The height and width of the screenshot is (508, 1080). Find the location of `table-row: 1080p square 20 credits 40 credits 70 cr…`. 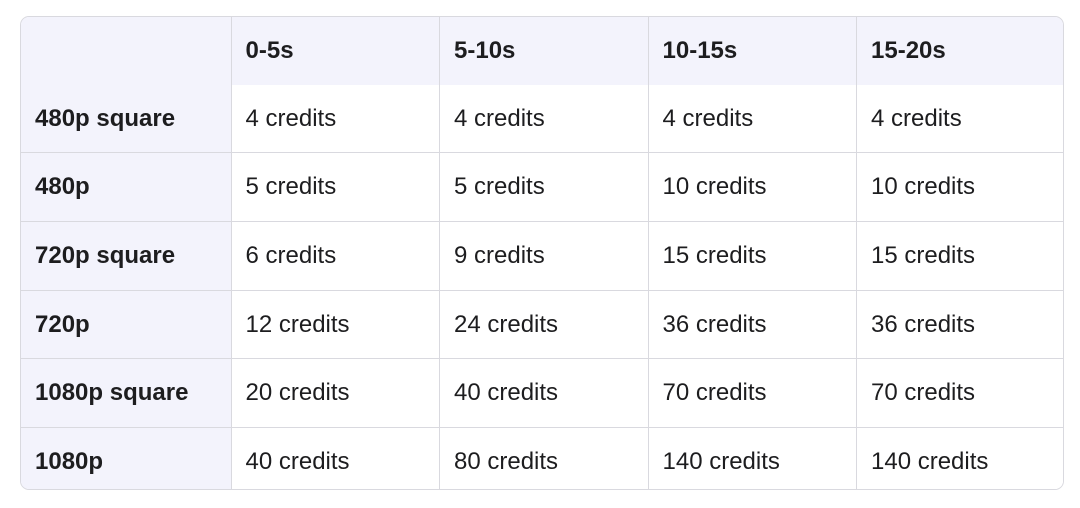

table-row: 1080p square 20 credits 40 credits 70 cr… is located at coordinates (542, 393).